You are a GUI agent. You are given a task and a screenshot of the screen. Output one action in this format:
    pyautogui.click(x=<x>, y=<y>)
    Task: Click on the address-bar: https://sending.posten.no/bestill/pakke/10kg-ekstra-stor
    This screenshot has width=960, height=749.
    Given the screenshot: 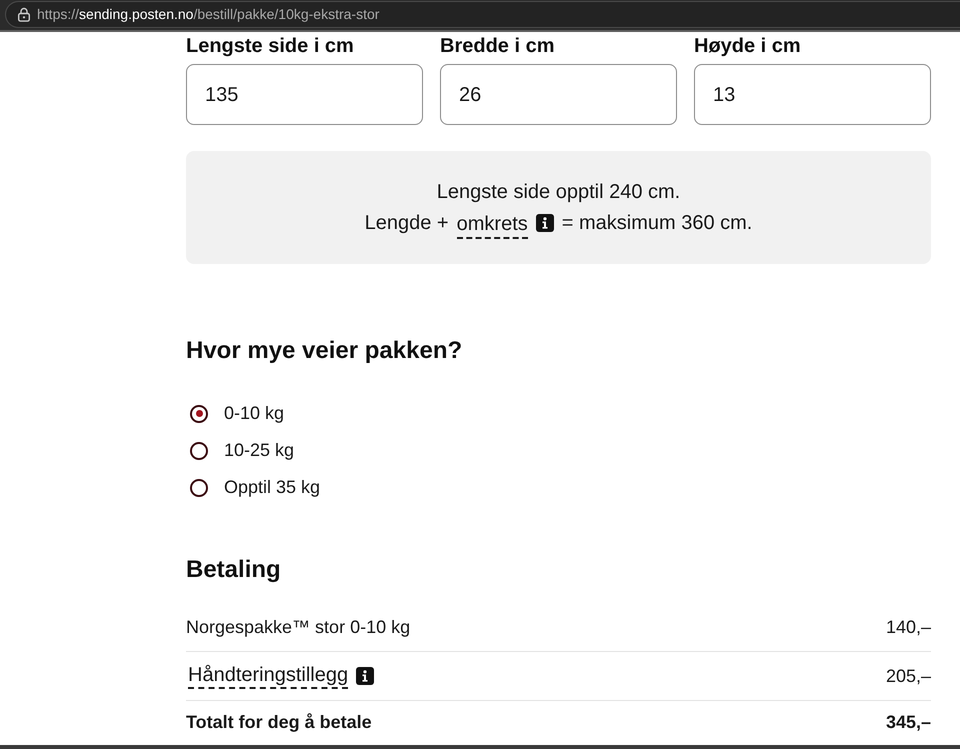 What is the action you would take?
    pyautogui.click(x=482, y=14)
    